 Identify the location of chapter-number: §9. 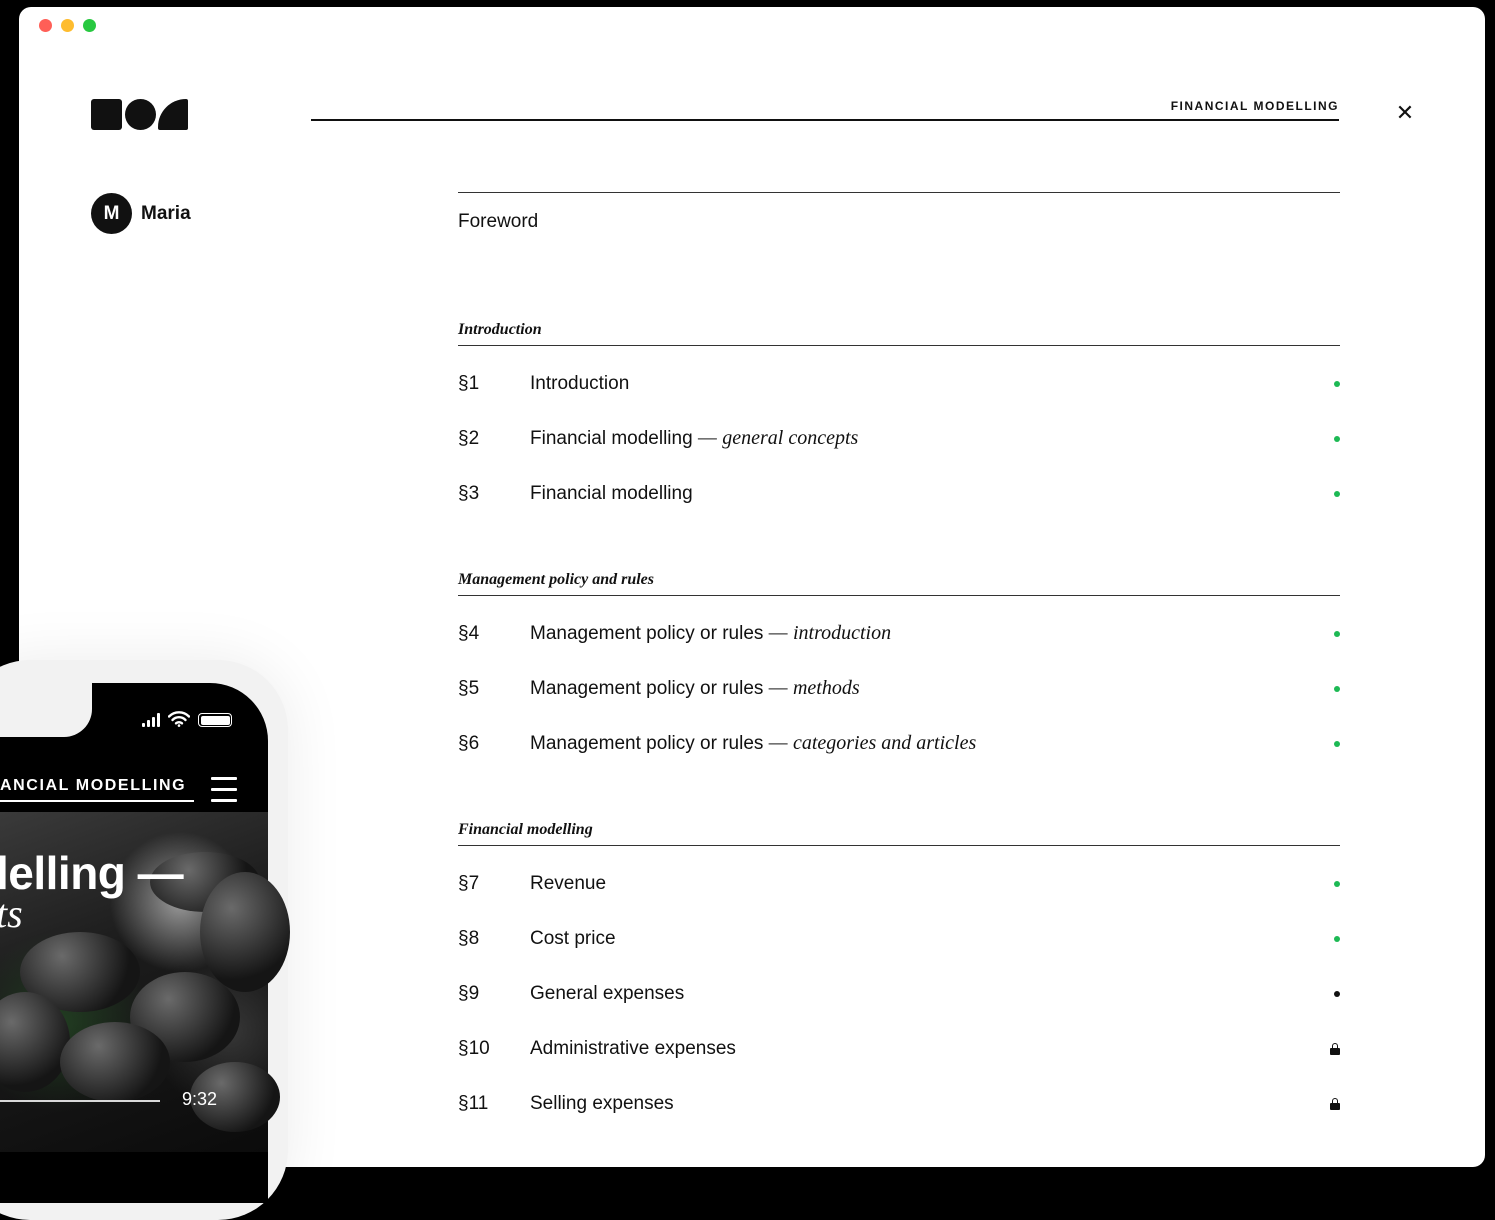
(469, 993).